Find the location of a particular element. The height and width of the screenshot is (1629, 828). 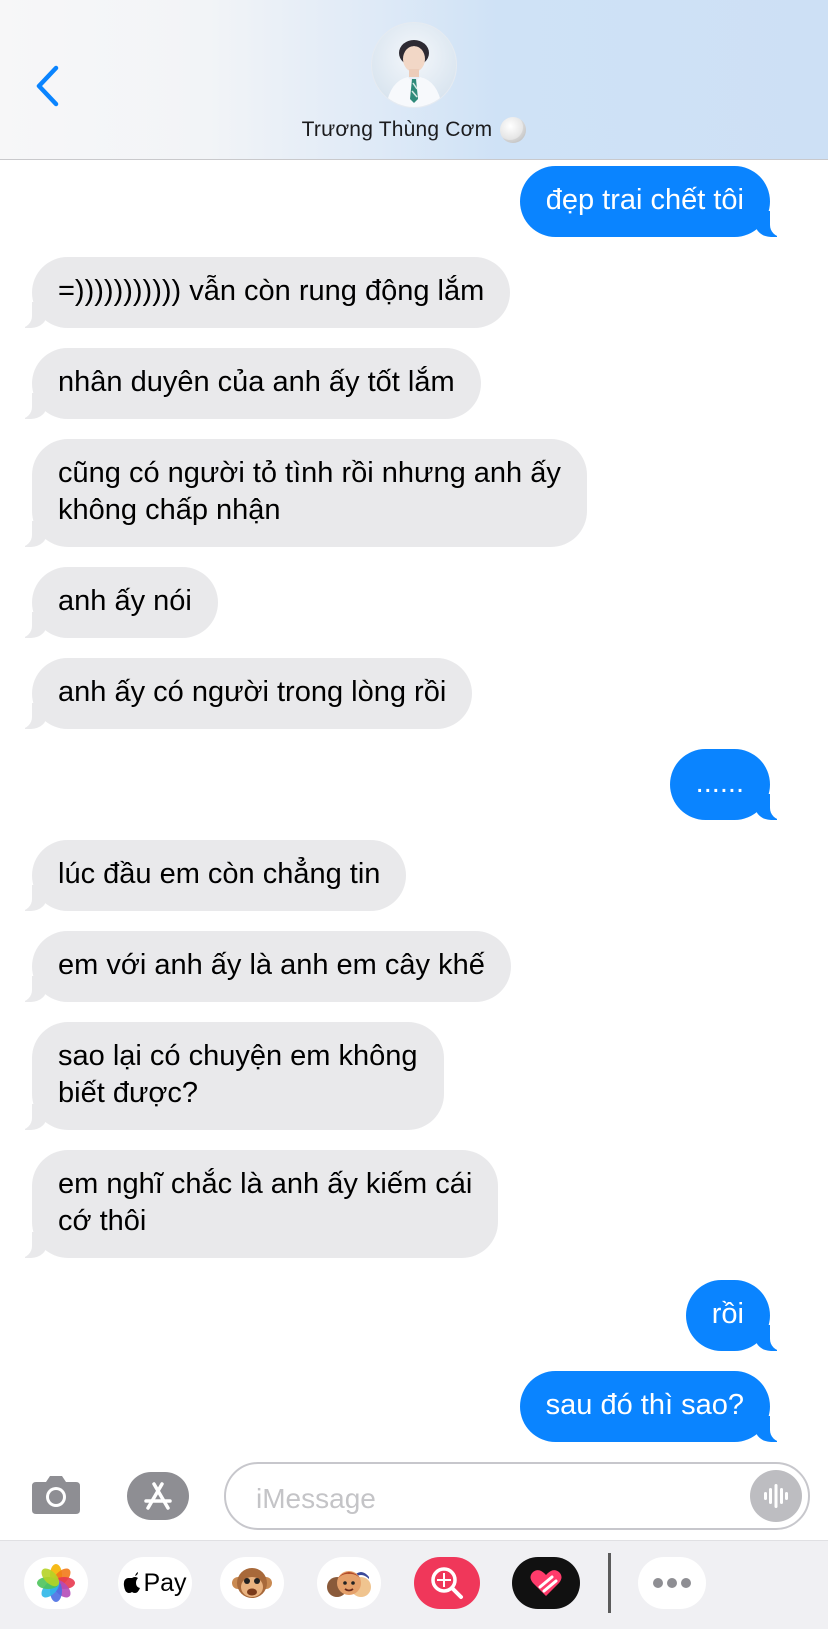

memoji-icon is located at coordinates (349, 1584).